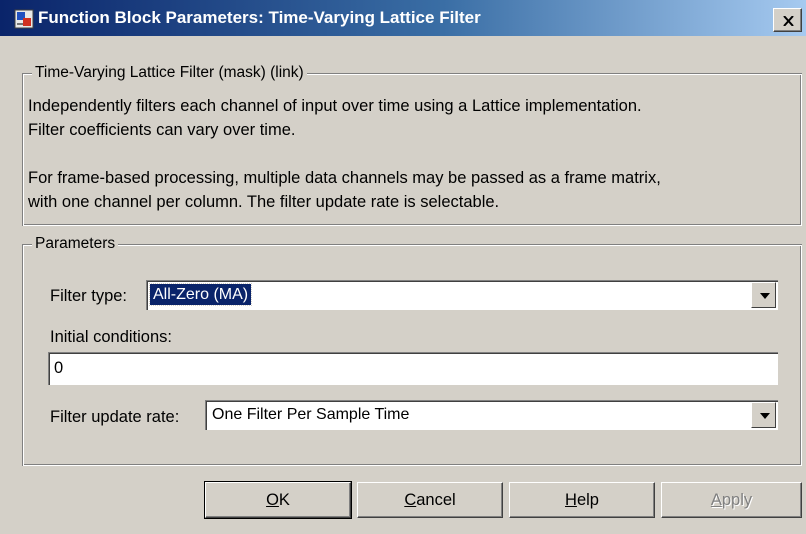 The height and width of the screenshot is (534, 806). Describe the element at coordinates (311, 414) in the screenshot. I see `filter-update-rate-value: One Filter Per Sample Time` at that location.